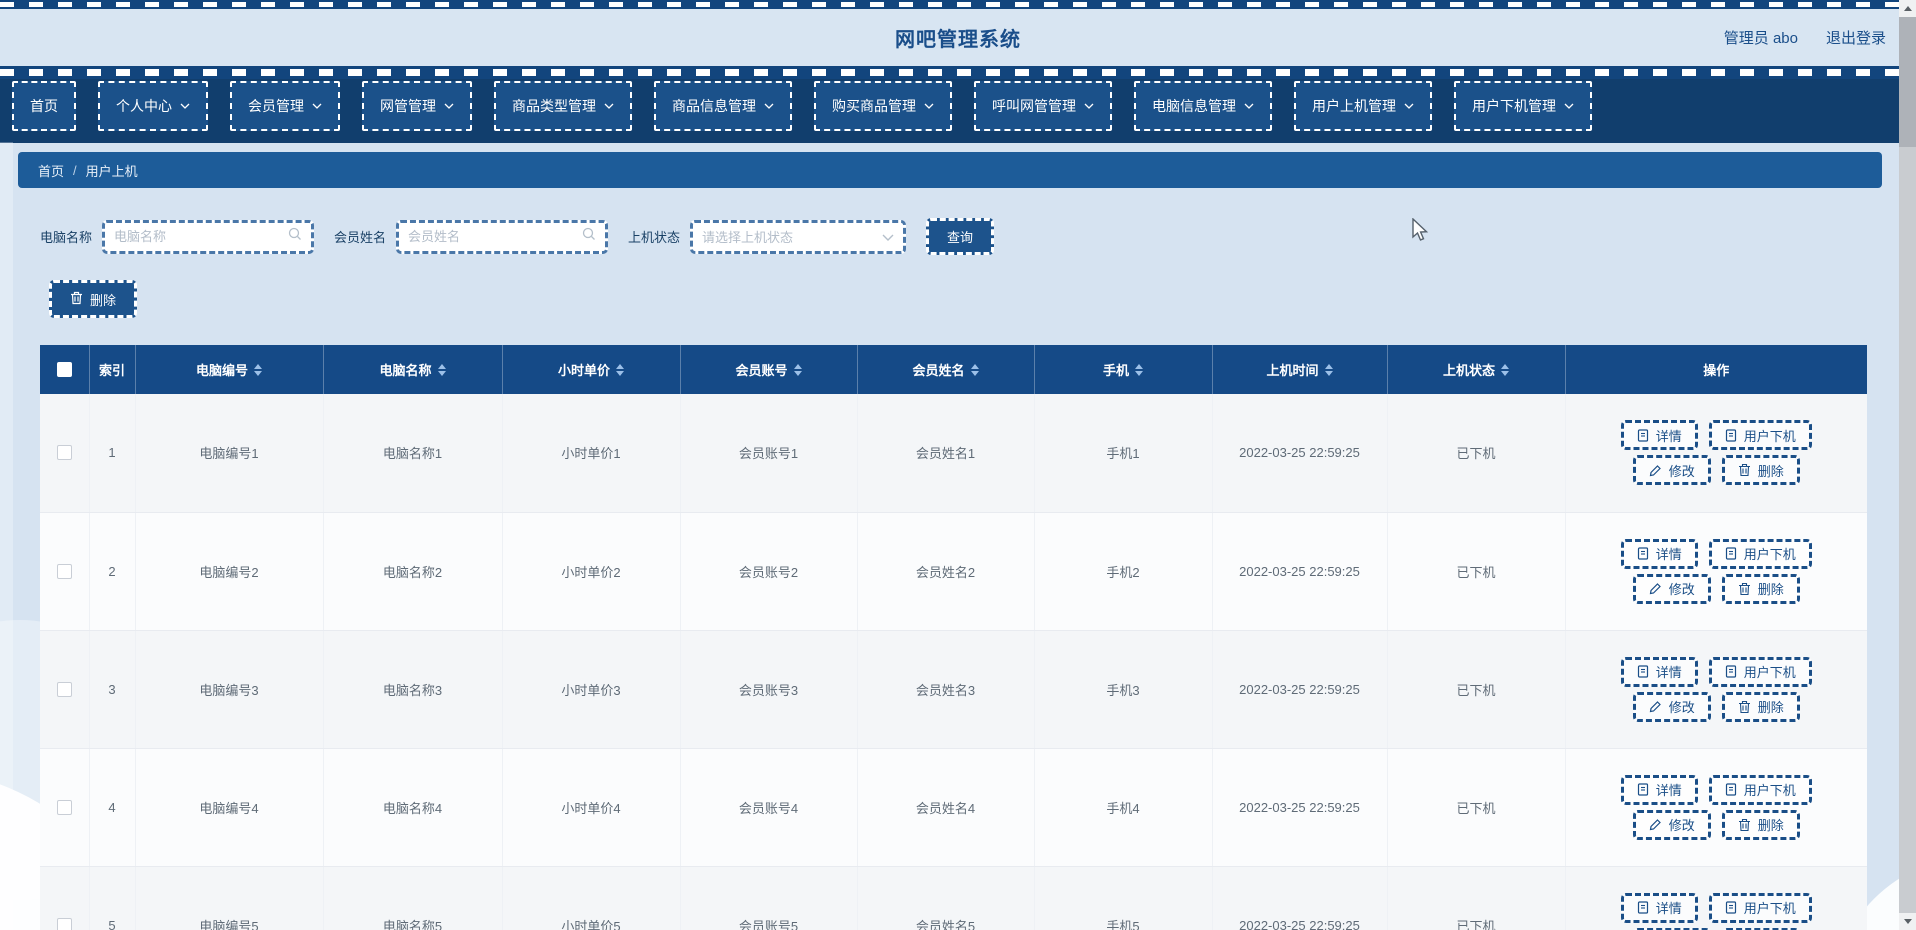 This screenshot has height=930, width=1916. I want to click on computer-name-input, so click(201, 236).